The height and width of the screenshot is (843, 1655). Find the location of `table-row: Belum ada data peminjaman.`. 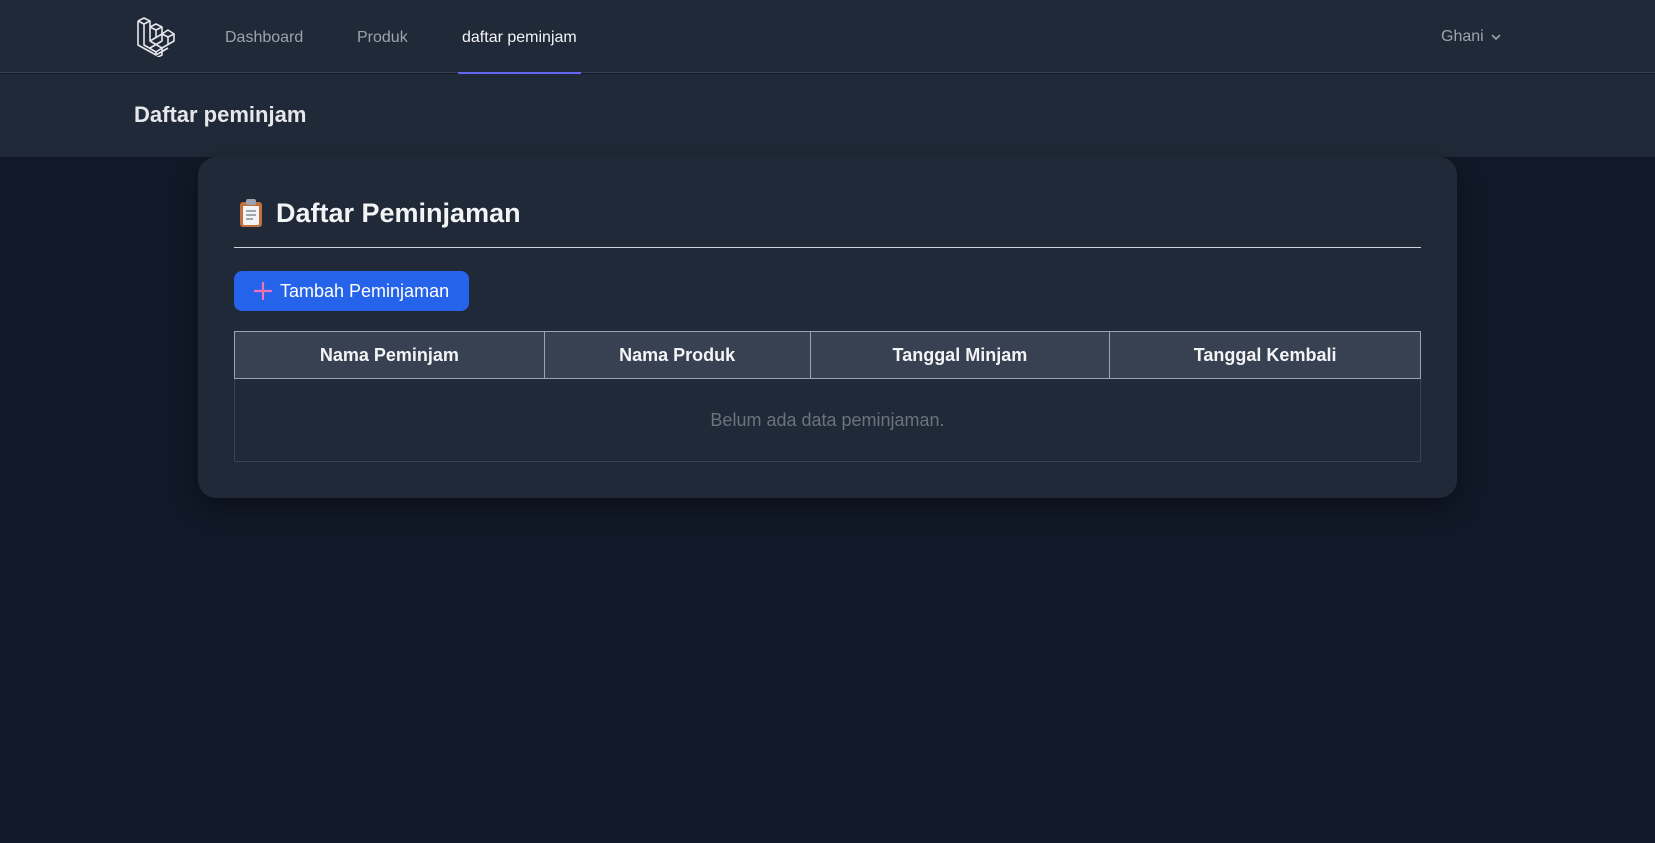

table-row: Belum ada data peminjaman. is located at coordinates (827, 420).